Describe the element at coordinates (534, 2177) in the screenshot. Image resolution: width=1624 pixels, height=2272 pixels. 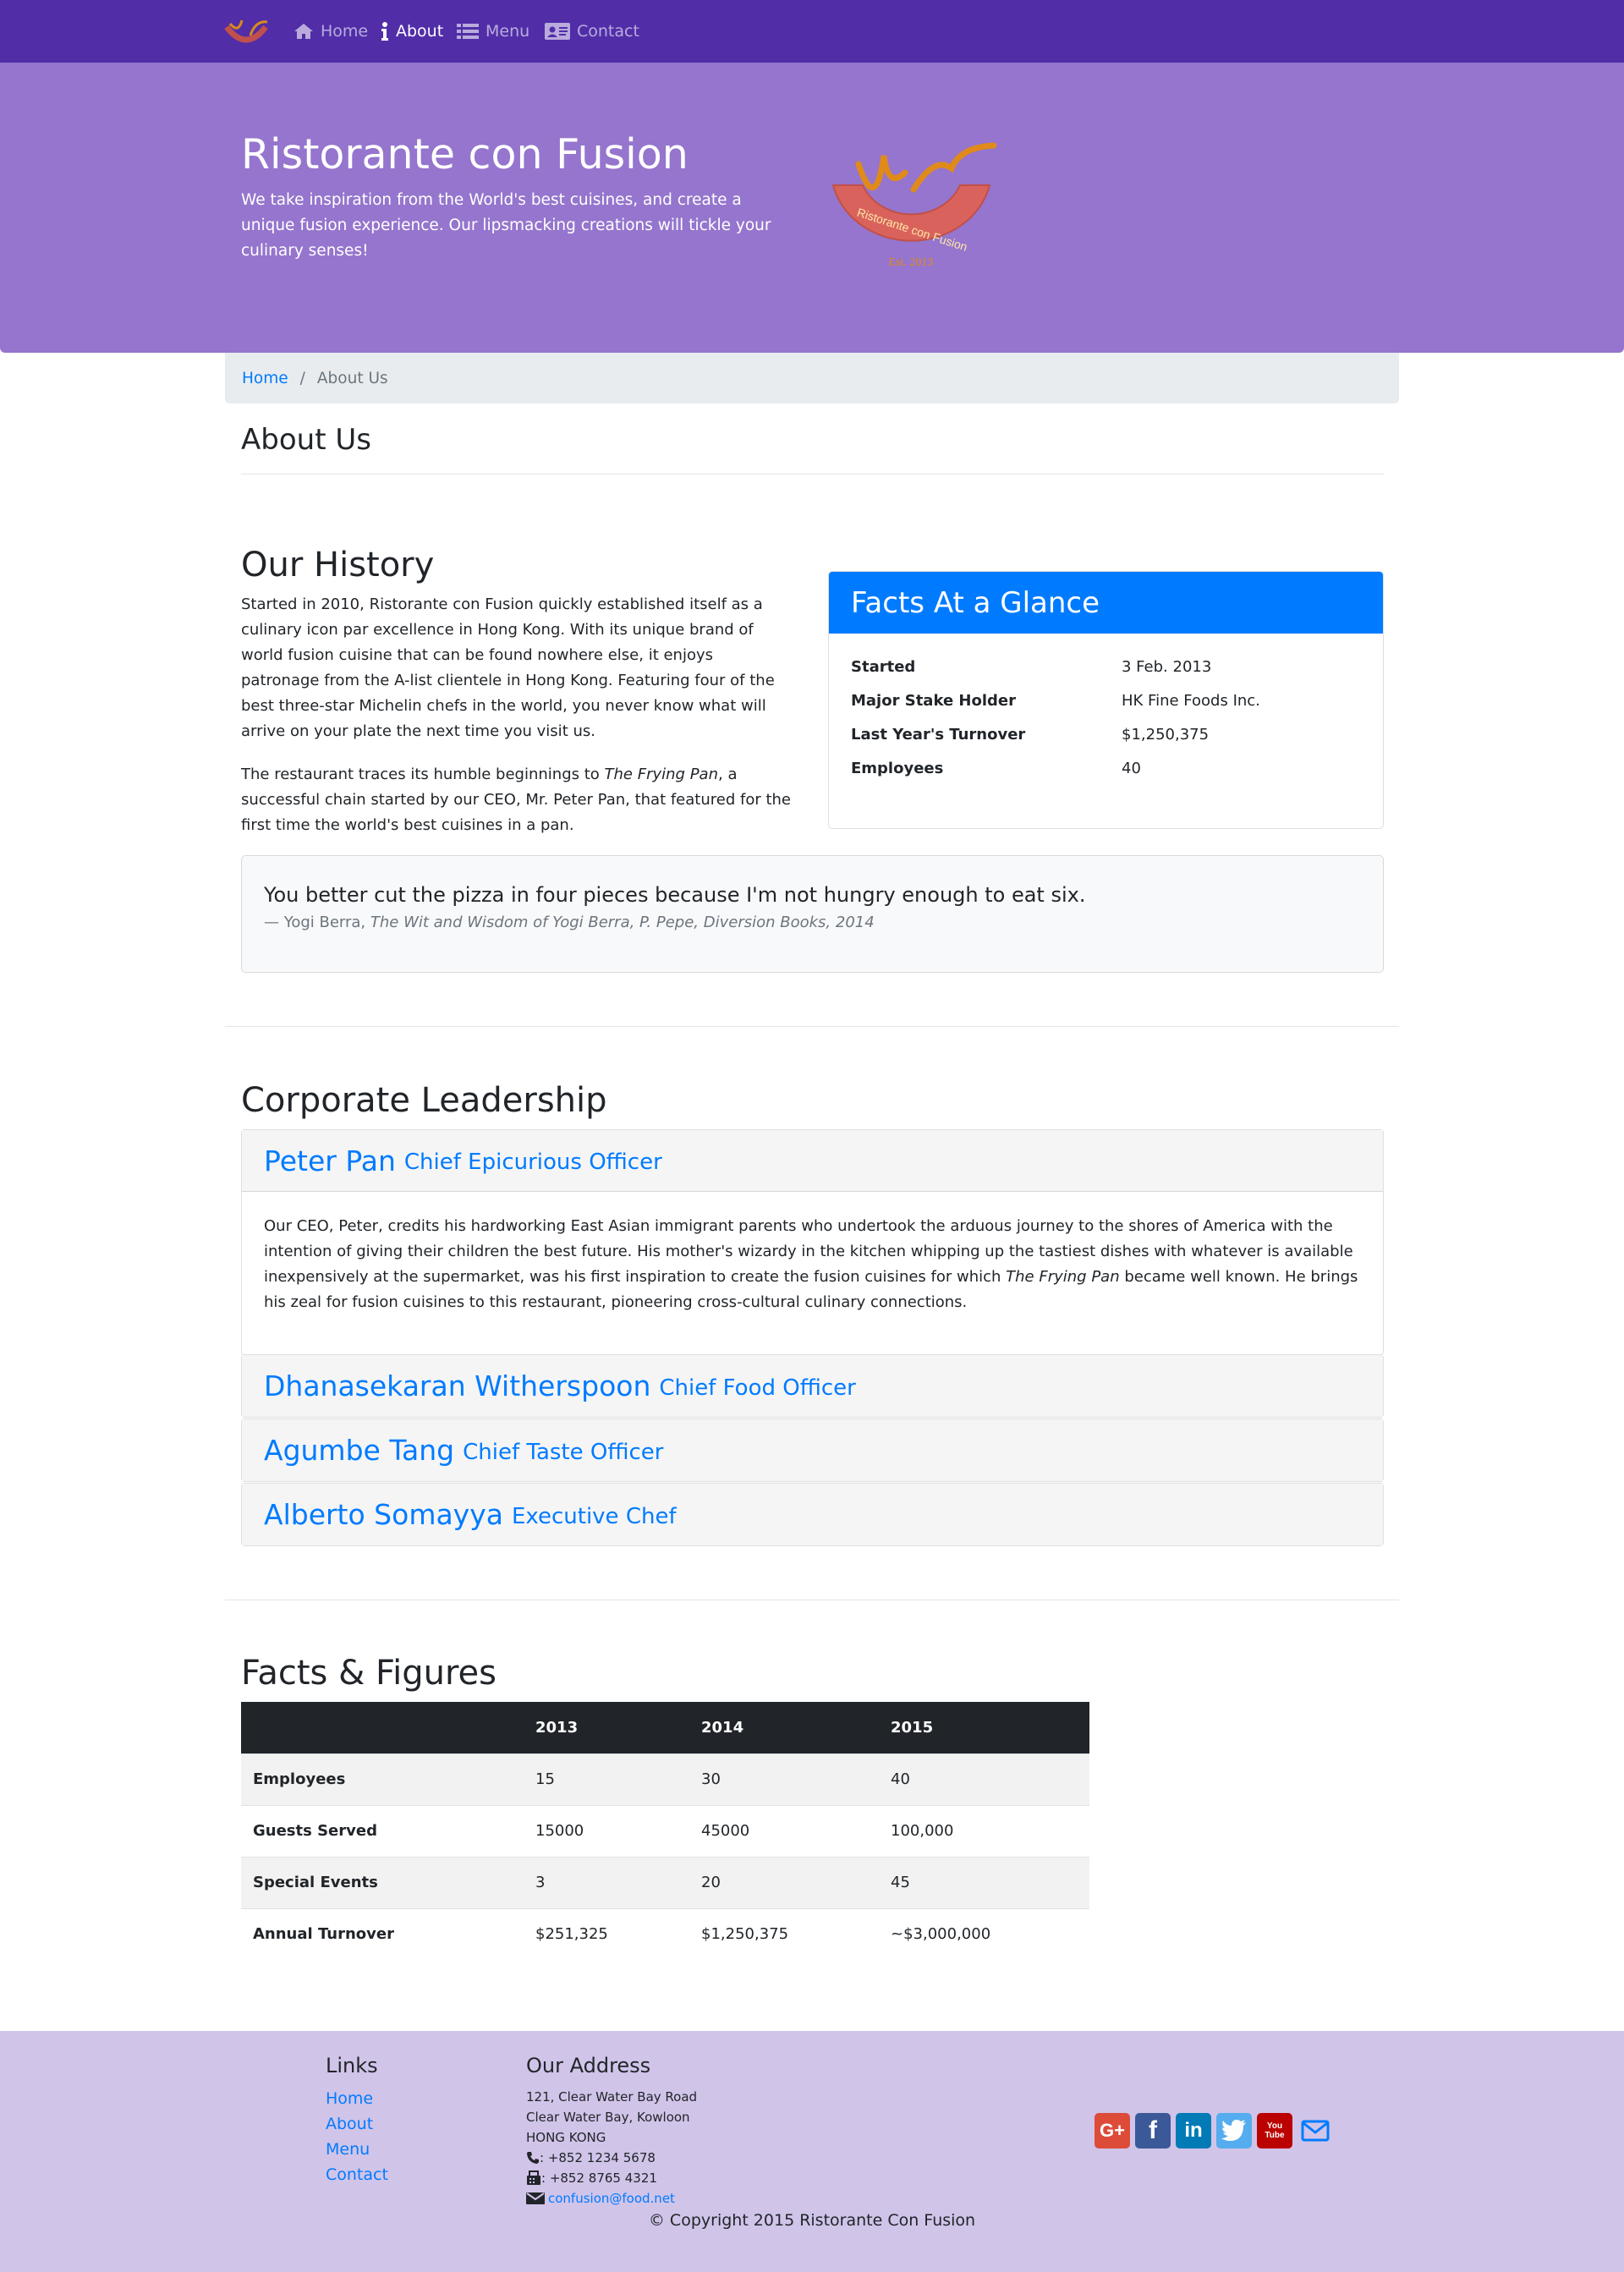
I see `fax-icon` at that location.